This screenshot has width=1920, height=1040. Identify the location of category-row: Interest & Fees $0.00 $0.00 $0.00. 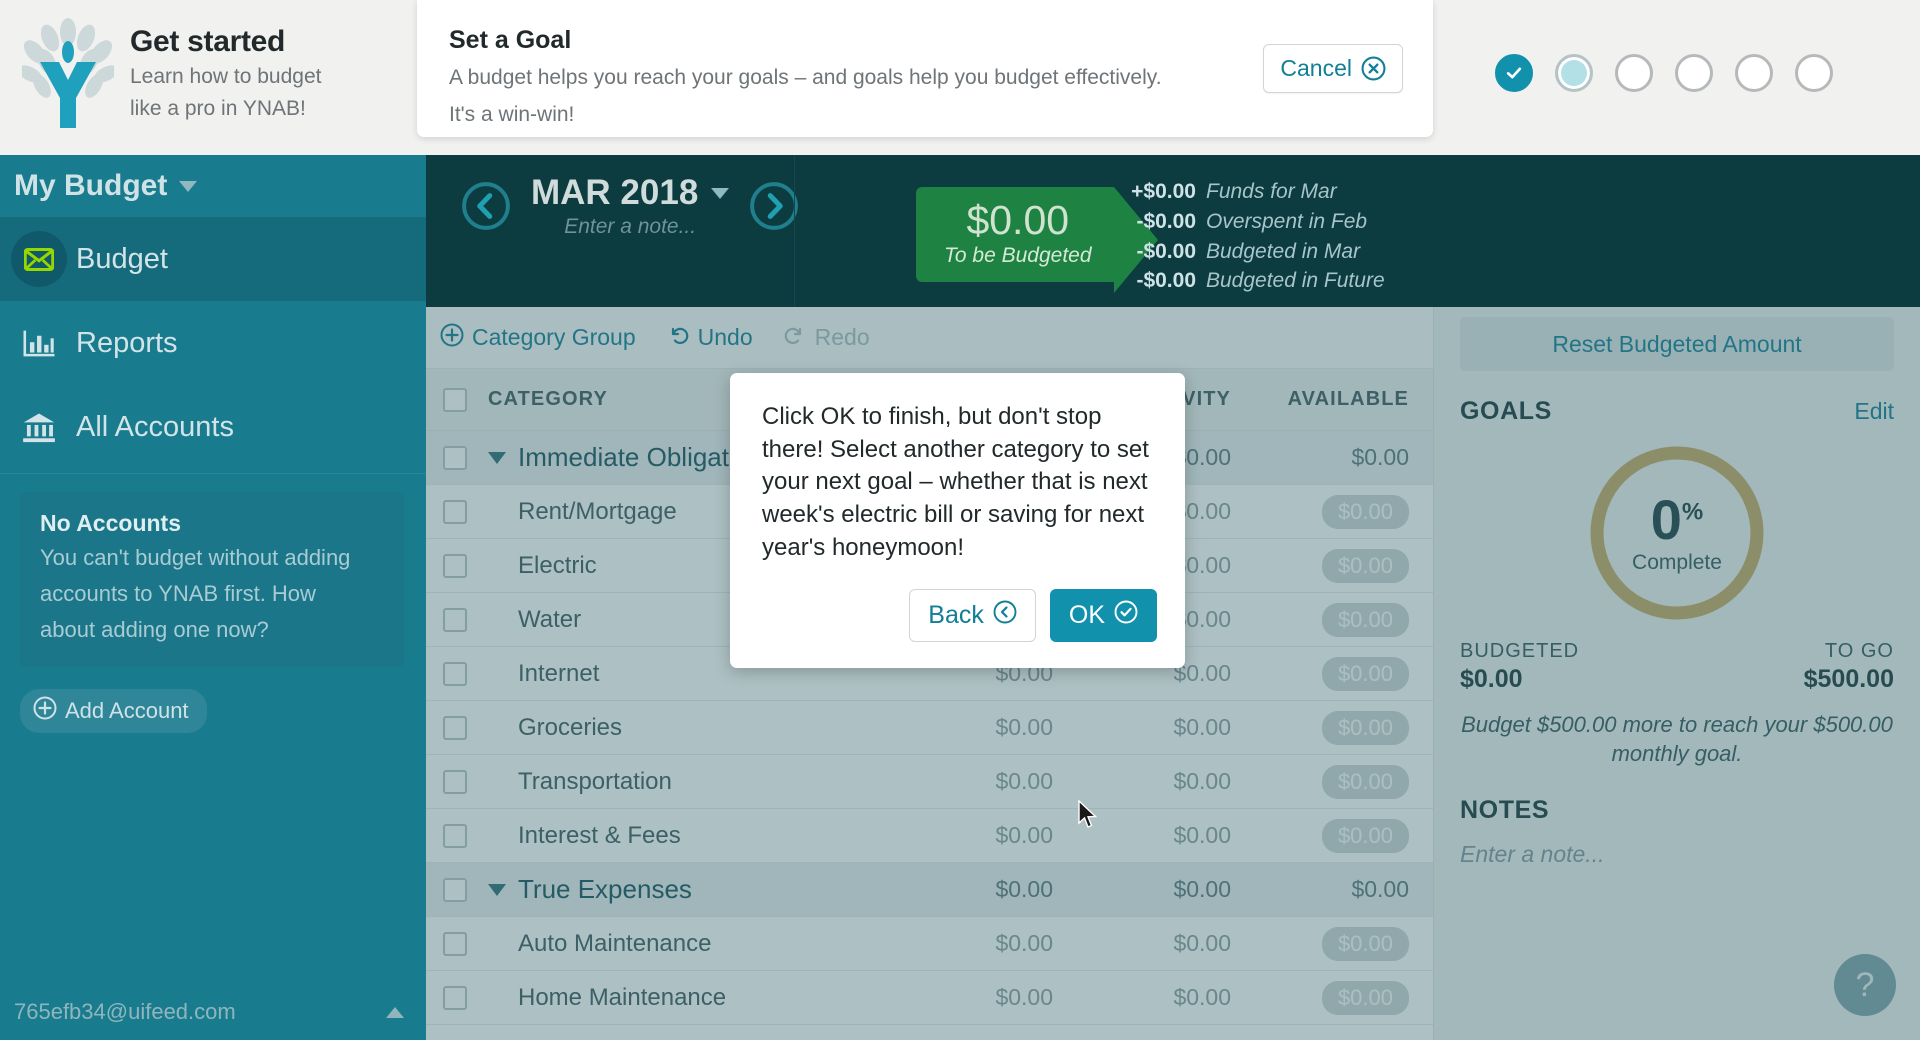
(929, 836).